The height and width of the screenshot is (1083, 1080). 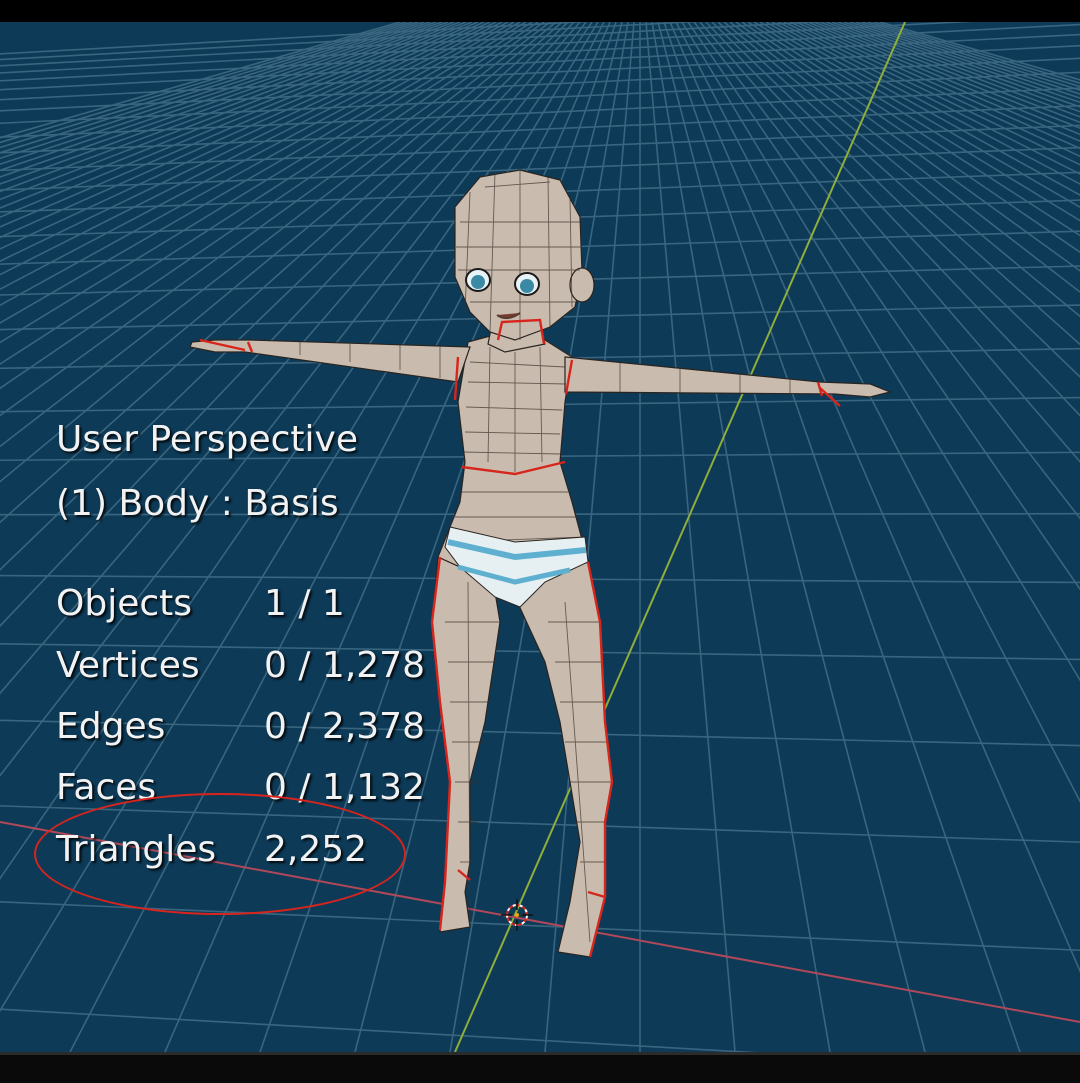 I want to click on left-iris, so click(x=478, y=282).